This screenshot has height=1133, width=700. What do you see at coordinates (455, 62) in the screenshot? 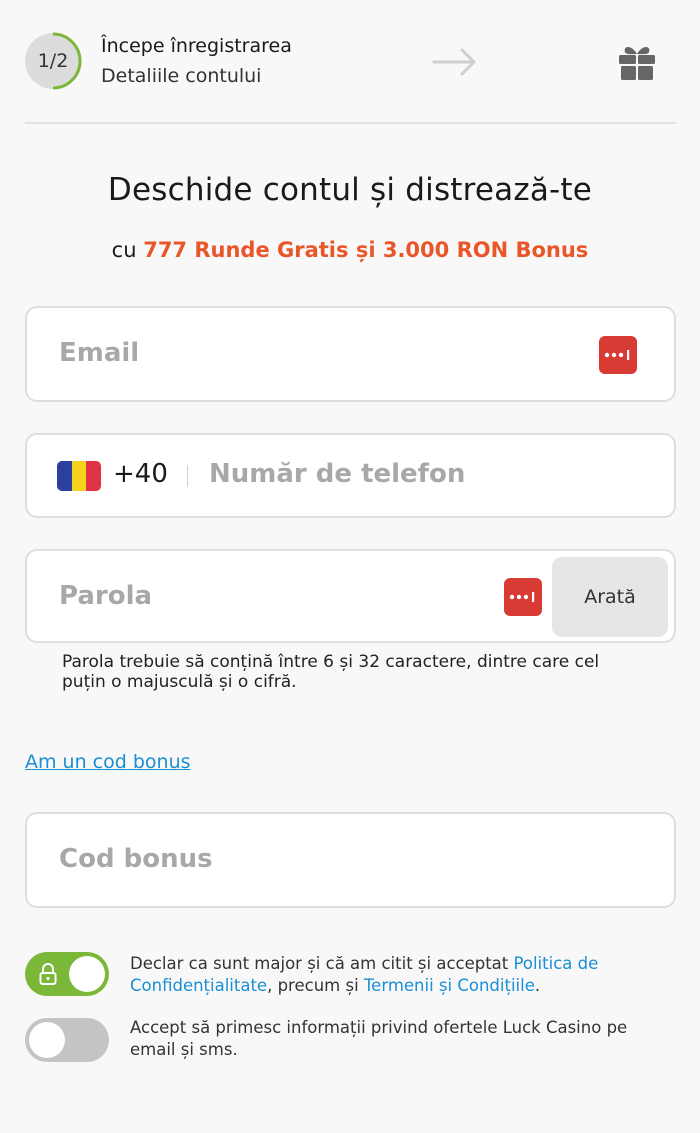
I see `arrow-right-icon` at bounding box center [455, 62].